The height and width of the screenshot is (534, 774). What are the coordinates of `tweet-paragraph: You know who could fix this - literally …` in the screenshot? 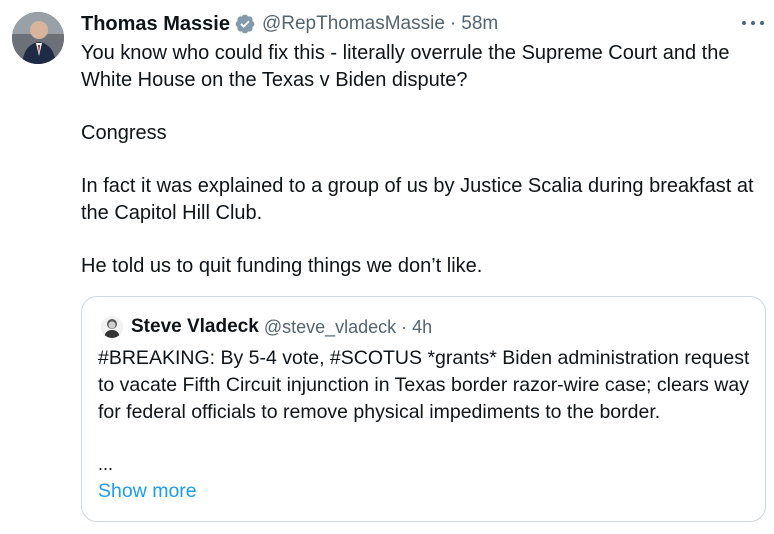 It's located at (405, 66).